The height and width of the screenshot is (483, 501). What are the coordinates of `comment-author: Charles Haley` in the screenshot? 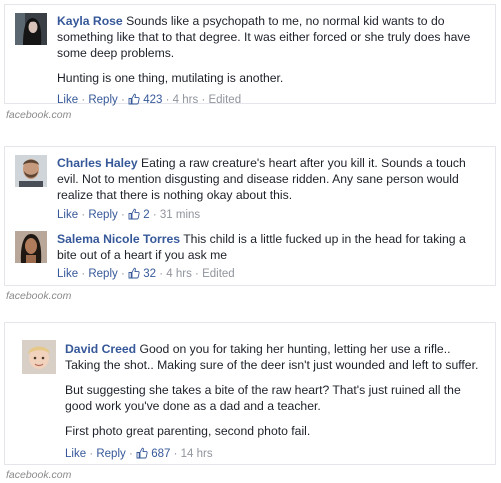 It's located at (97, 163).